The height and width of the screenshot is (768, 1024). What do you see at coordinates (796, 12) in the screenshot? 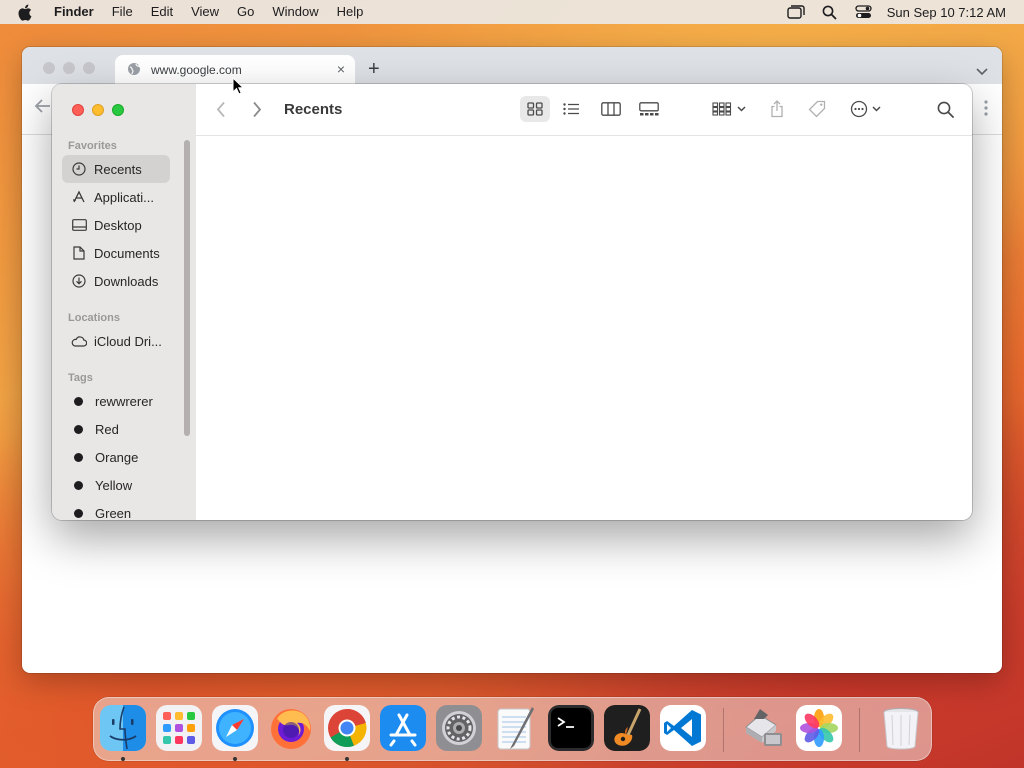
I see `window-stack-icon` at bounding box center [796, 12].